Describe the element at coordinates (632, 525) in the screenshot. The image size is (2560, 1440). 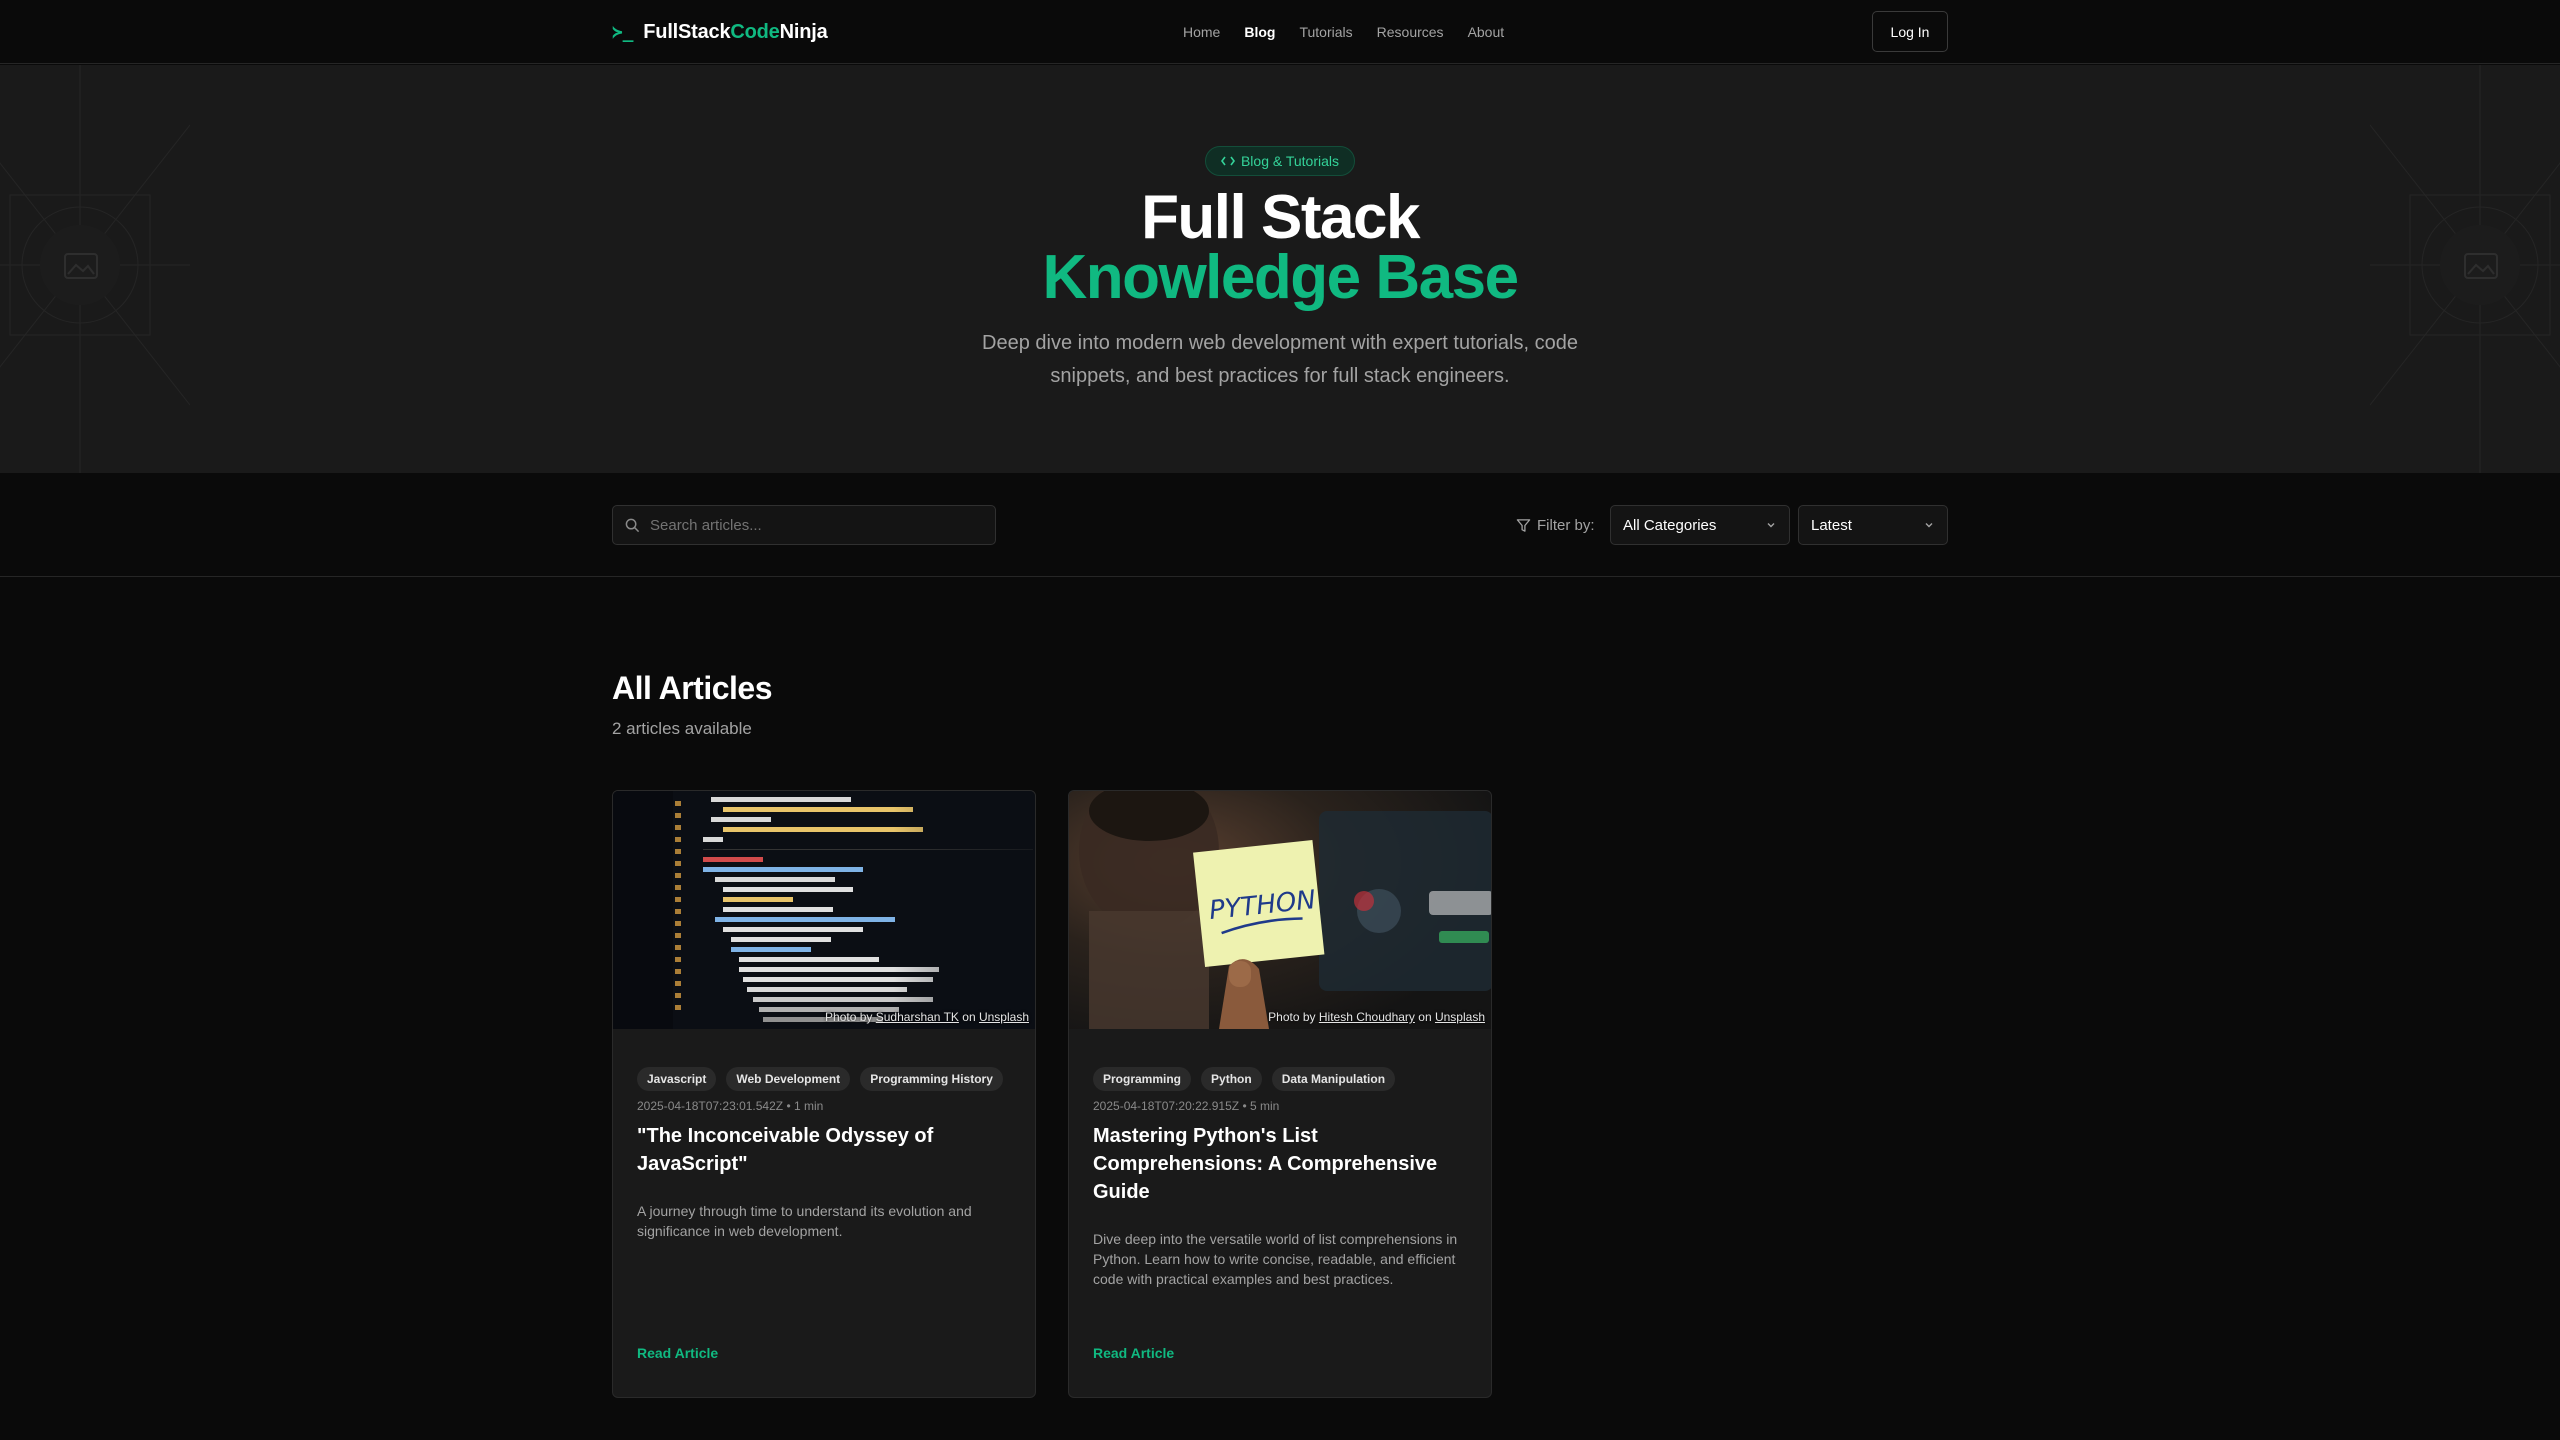
I see `search-icon` at that location.